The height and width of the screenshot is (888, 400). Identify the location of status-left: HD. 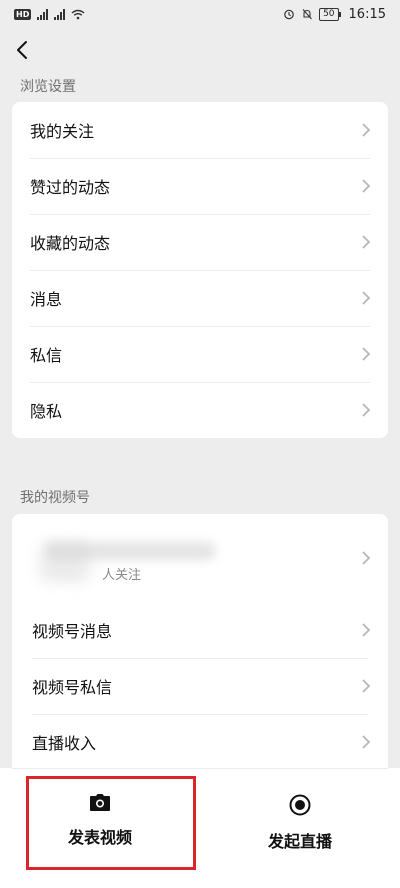
(49, 14).